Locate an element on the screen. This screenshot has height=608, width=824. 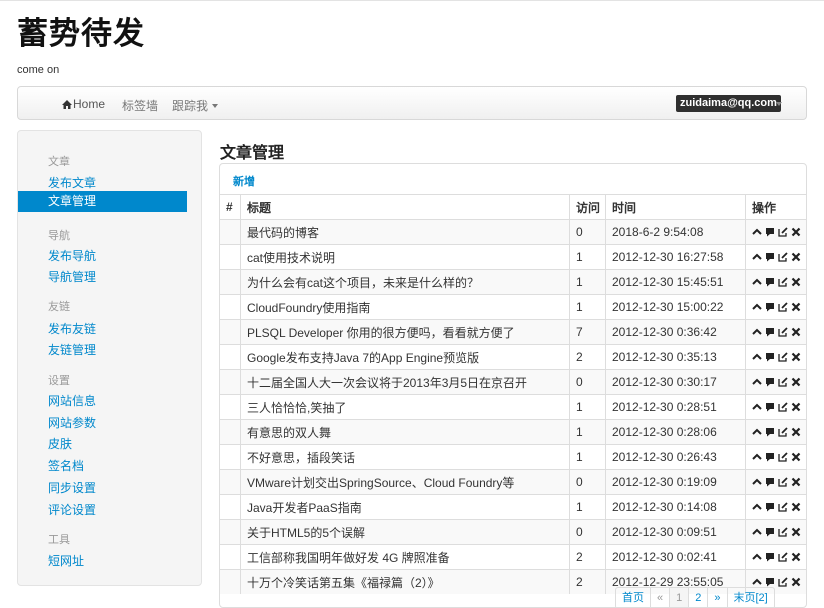
nav-tag-wall: 标签墙 is located at coordinates (140, 105).